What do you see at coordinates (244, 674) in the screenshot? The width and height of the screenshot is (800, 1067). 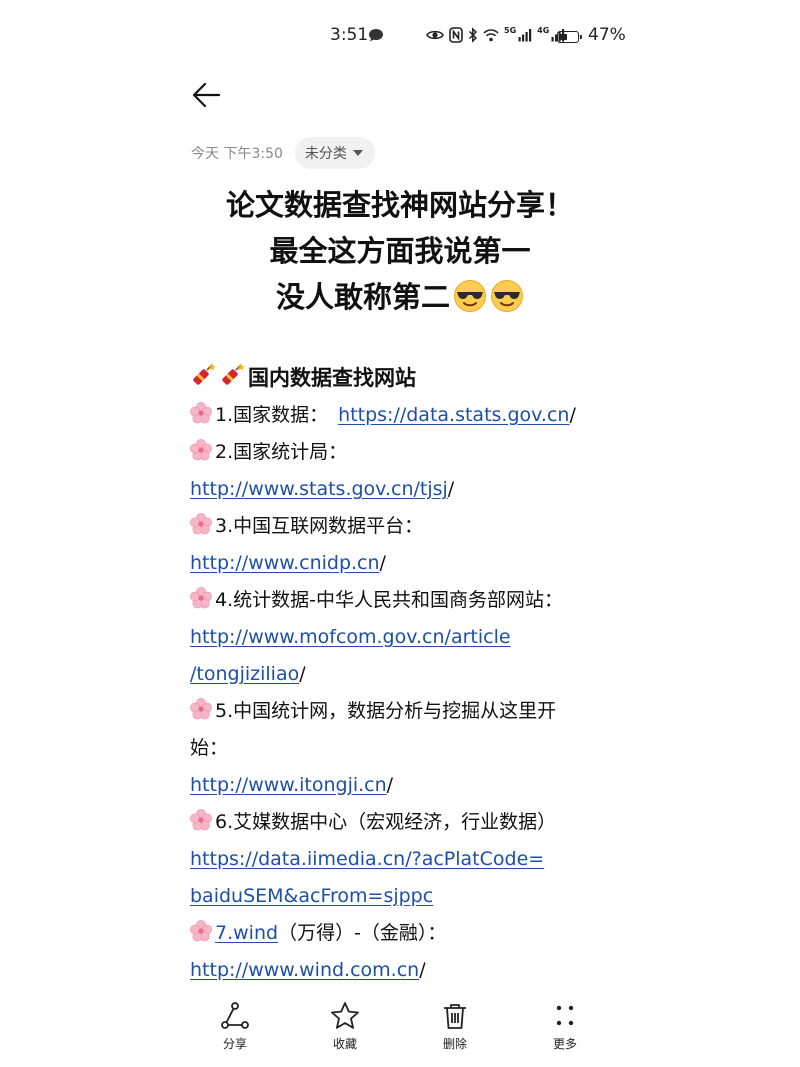 I see `link: /tongjiziliao` at bounding box center [244, 674].